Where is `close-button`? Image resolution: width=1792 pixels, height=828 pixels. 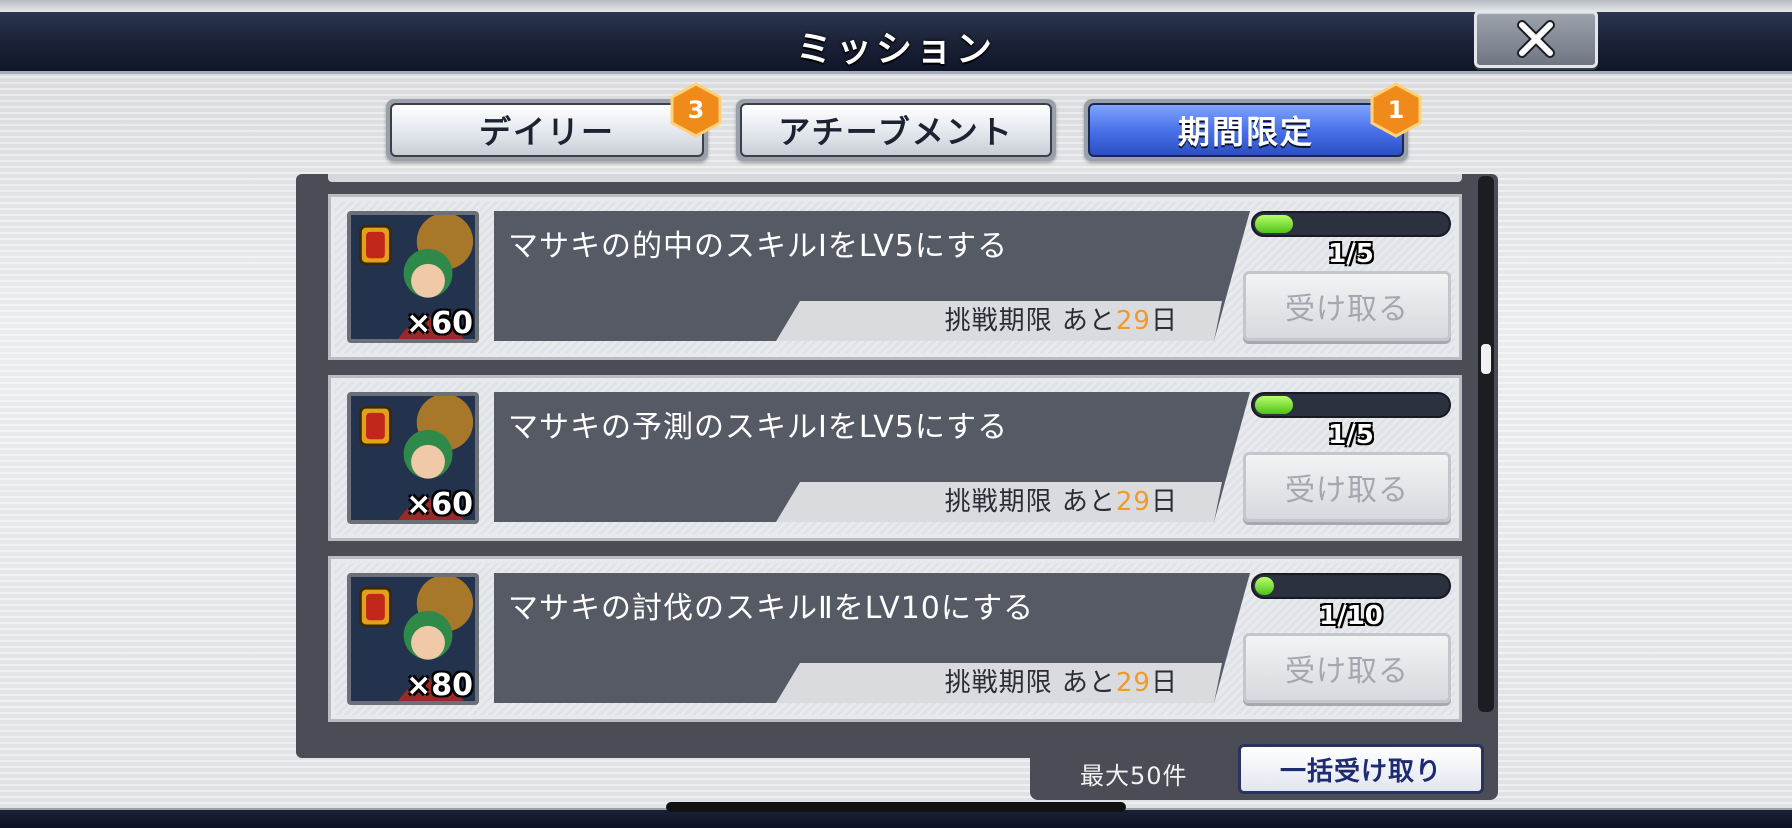
close-button is located at coordinates (1536, 39).